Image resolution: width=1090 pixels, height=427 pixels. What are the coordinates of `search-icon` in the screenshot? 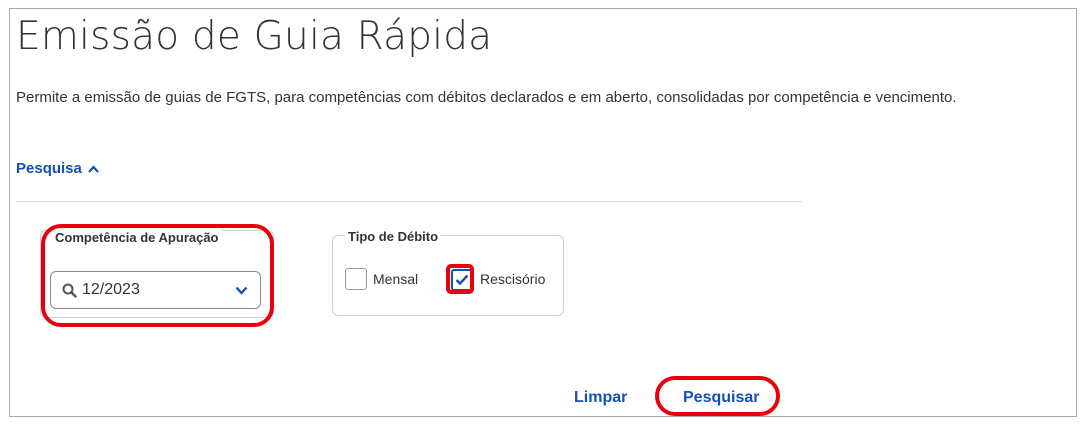 It's located at (69, 290).